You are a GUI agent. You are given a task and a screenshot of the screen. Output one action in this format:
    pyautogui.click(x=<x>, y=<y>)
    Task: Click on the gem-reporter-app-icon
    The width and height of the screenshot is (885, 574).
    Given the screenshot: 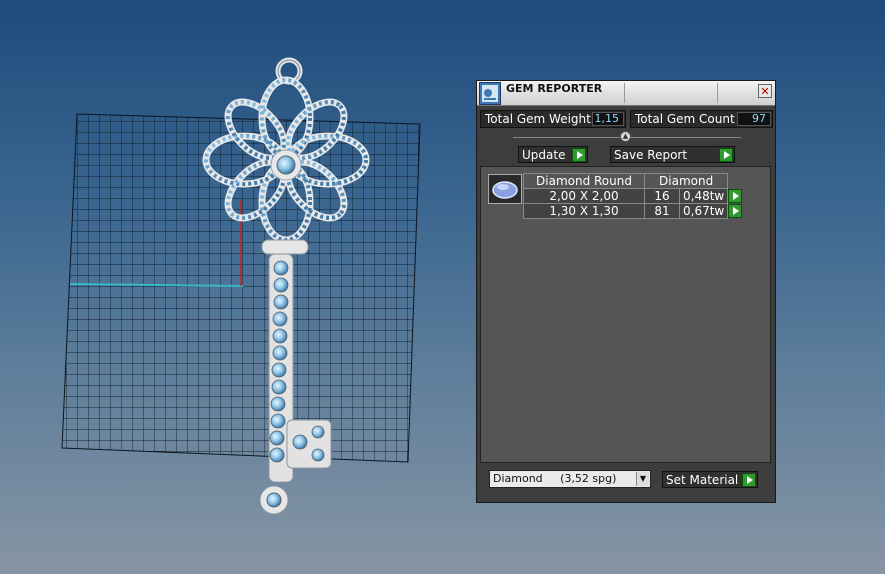 What is the action you would take?
    pyautogui.click(x=490, y=93)
    